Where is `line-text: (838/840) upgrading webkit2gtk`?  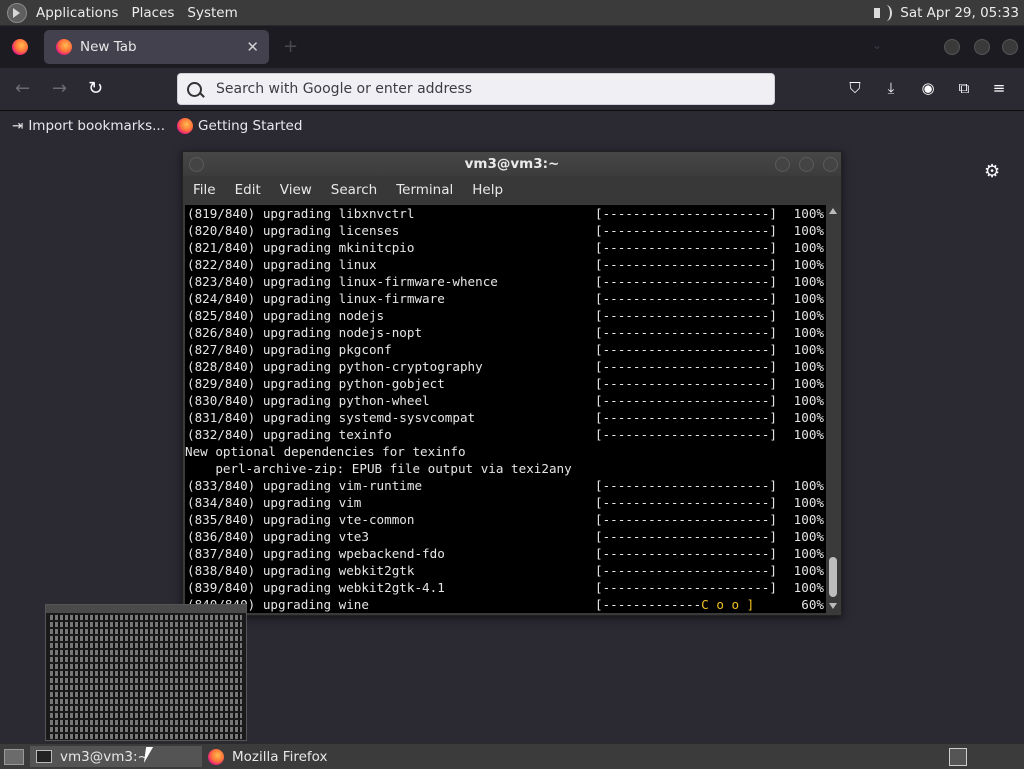
line-text: (838/840) upgrading webkit2gtk is located at coordinates (301, 570).